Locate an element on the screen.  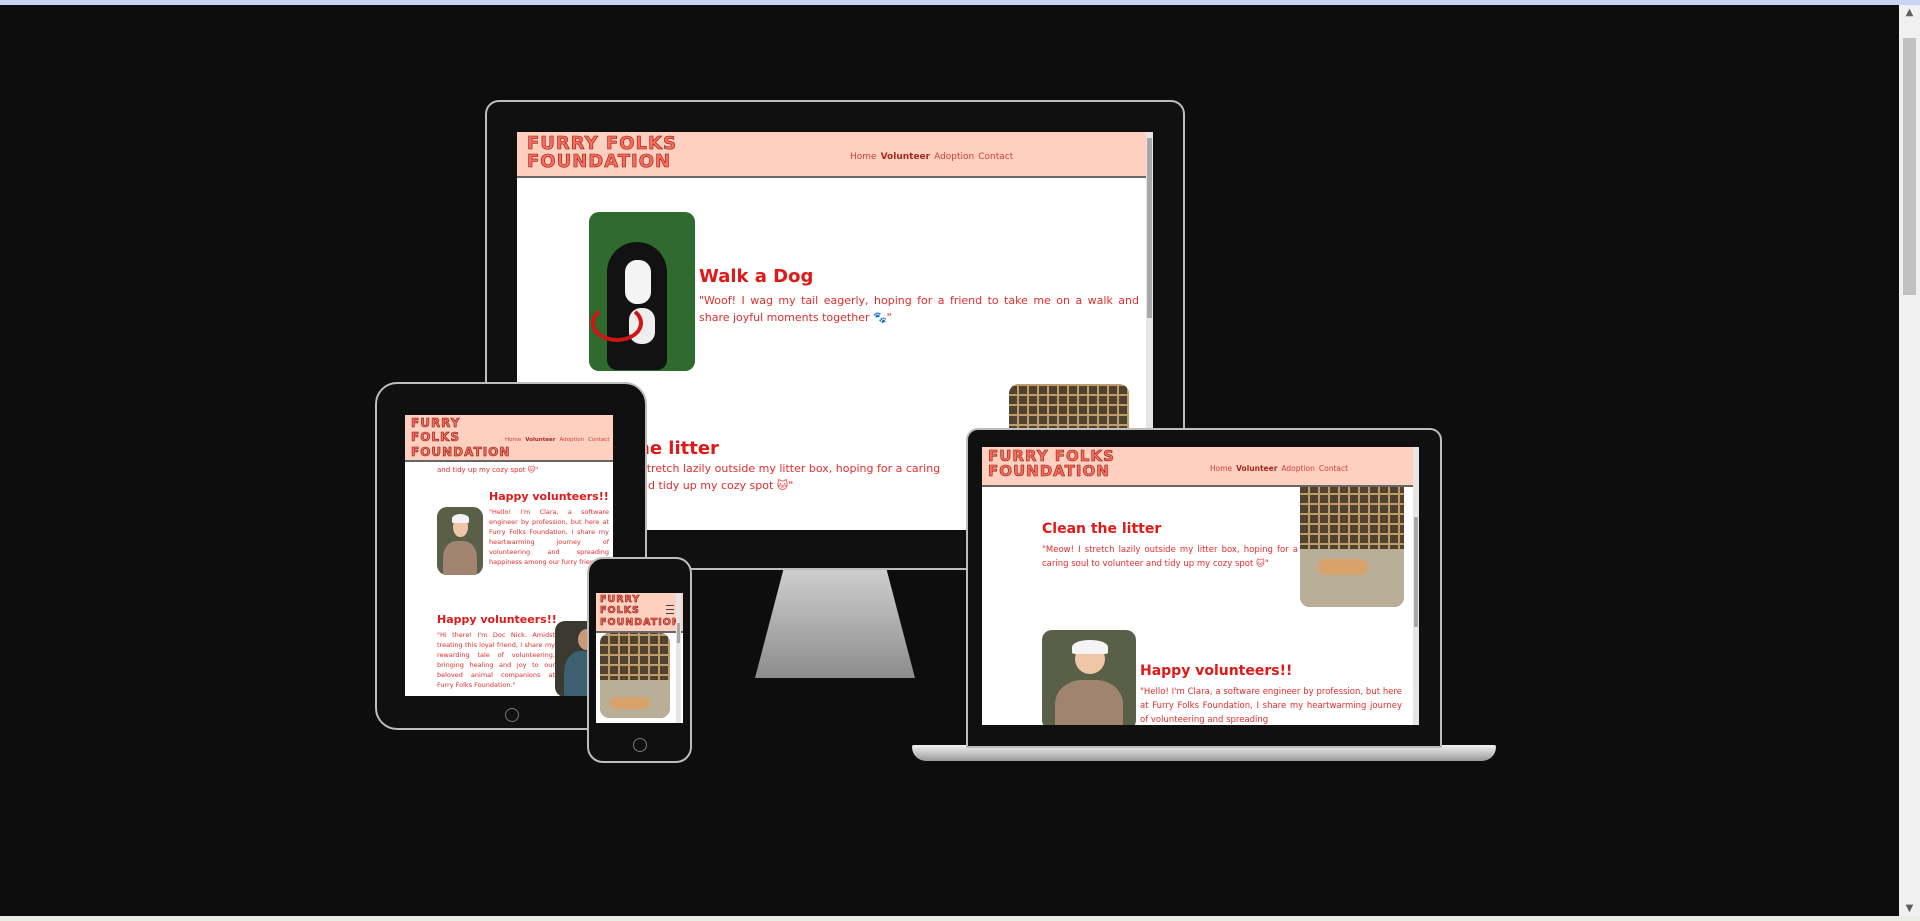
browser-bottom-edge is located at coordinates (960, 918).